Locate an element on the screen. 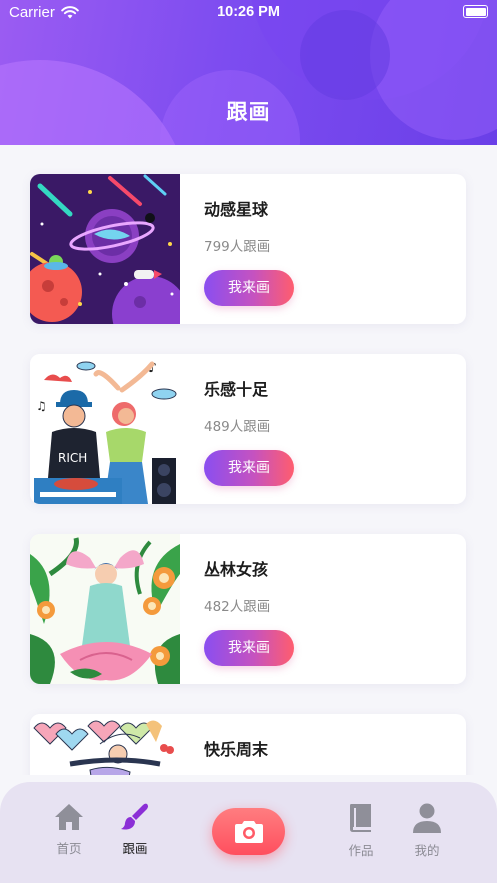 This screenshot has width=497, height=883. tab-label: 首页 is located at coordinates (69, 848).